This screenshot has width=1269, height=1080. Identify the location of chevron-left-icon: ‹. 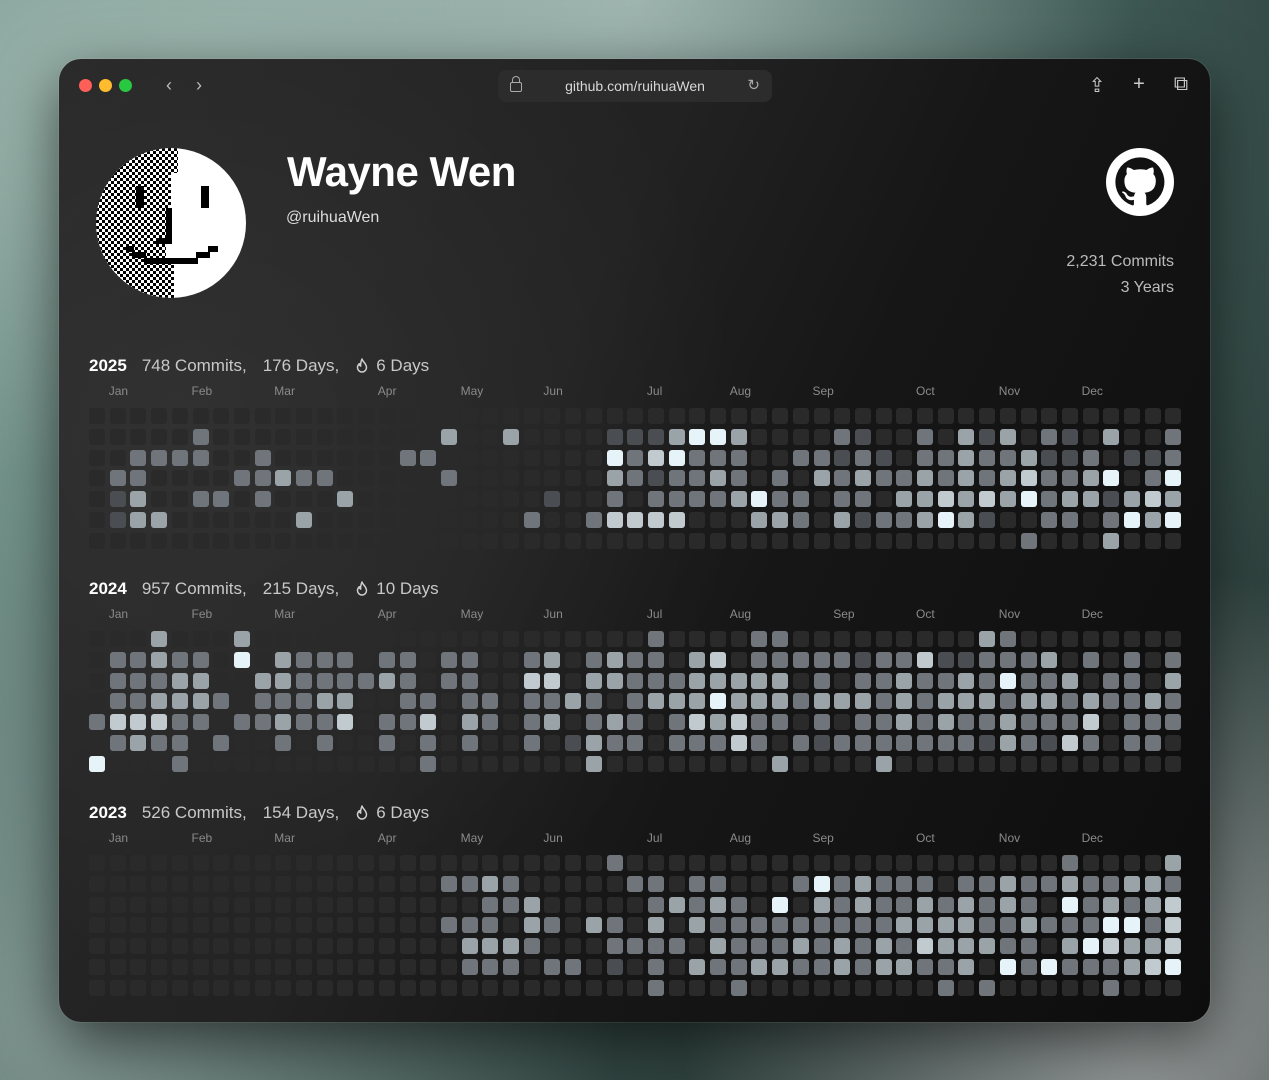
(169, 85).